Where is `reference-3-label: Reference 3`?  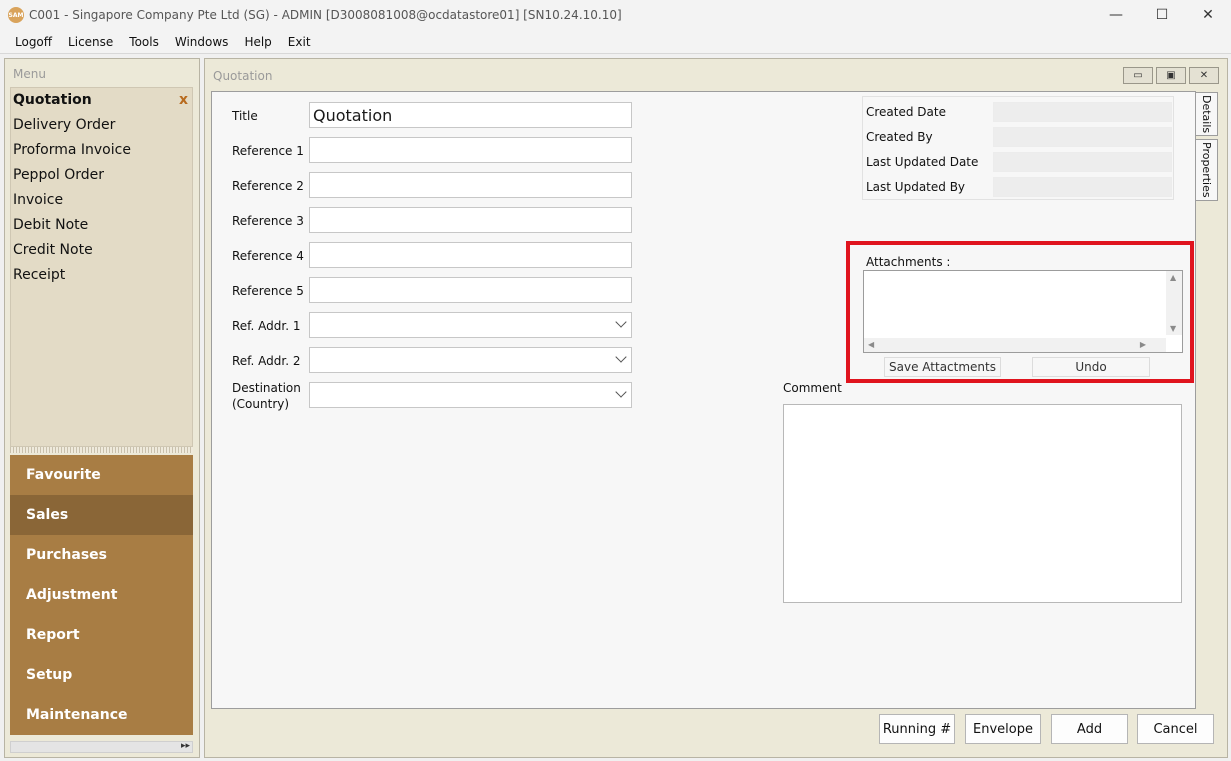 reference-3-label: Reference 3 is located at coordinates (268, 221).